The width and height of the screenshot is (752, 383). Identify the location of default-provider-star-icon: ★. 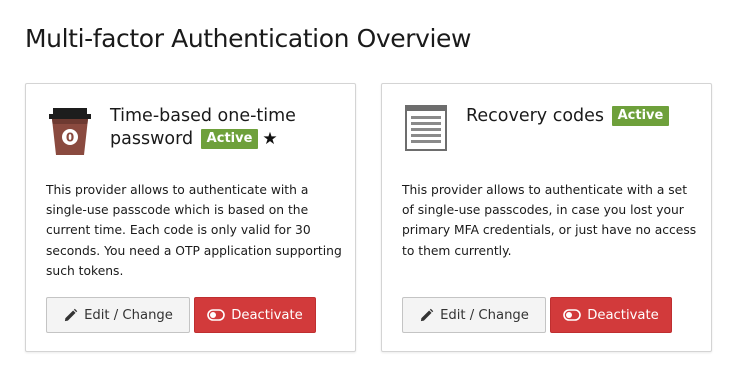
(270, 139).